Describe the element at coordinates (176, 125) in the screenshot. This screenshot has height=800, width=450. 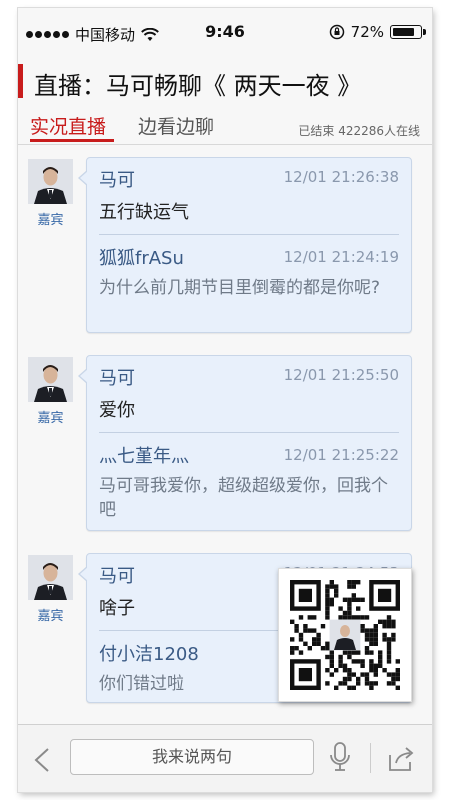
I see `tab-chat: 边看边聊` at that location.